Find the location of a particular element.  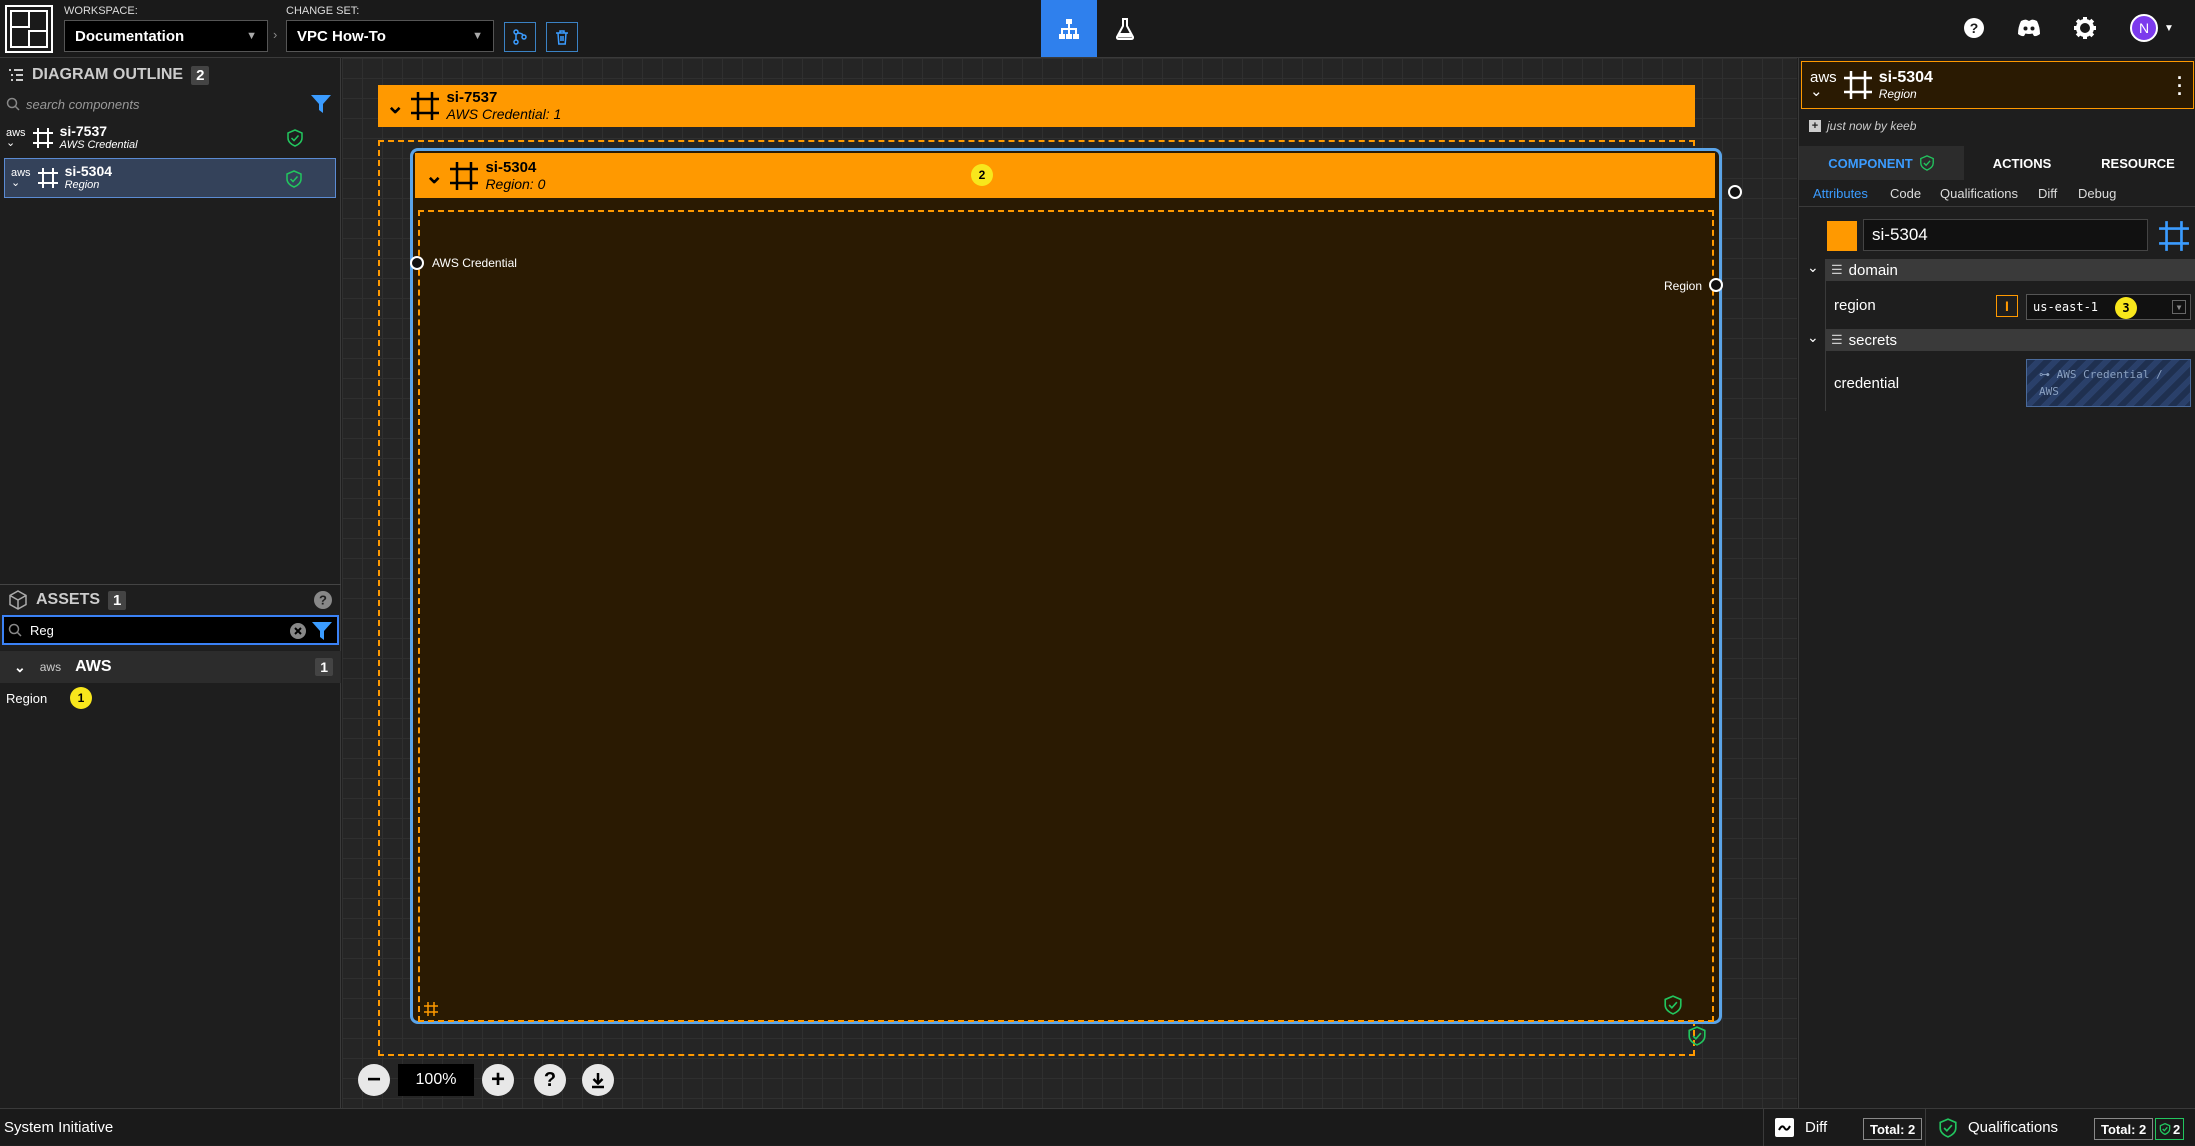

gear-icon is located at coordinates (2085, 28).